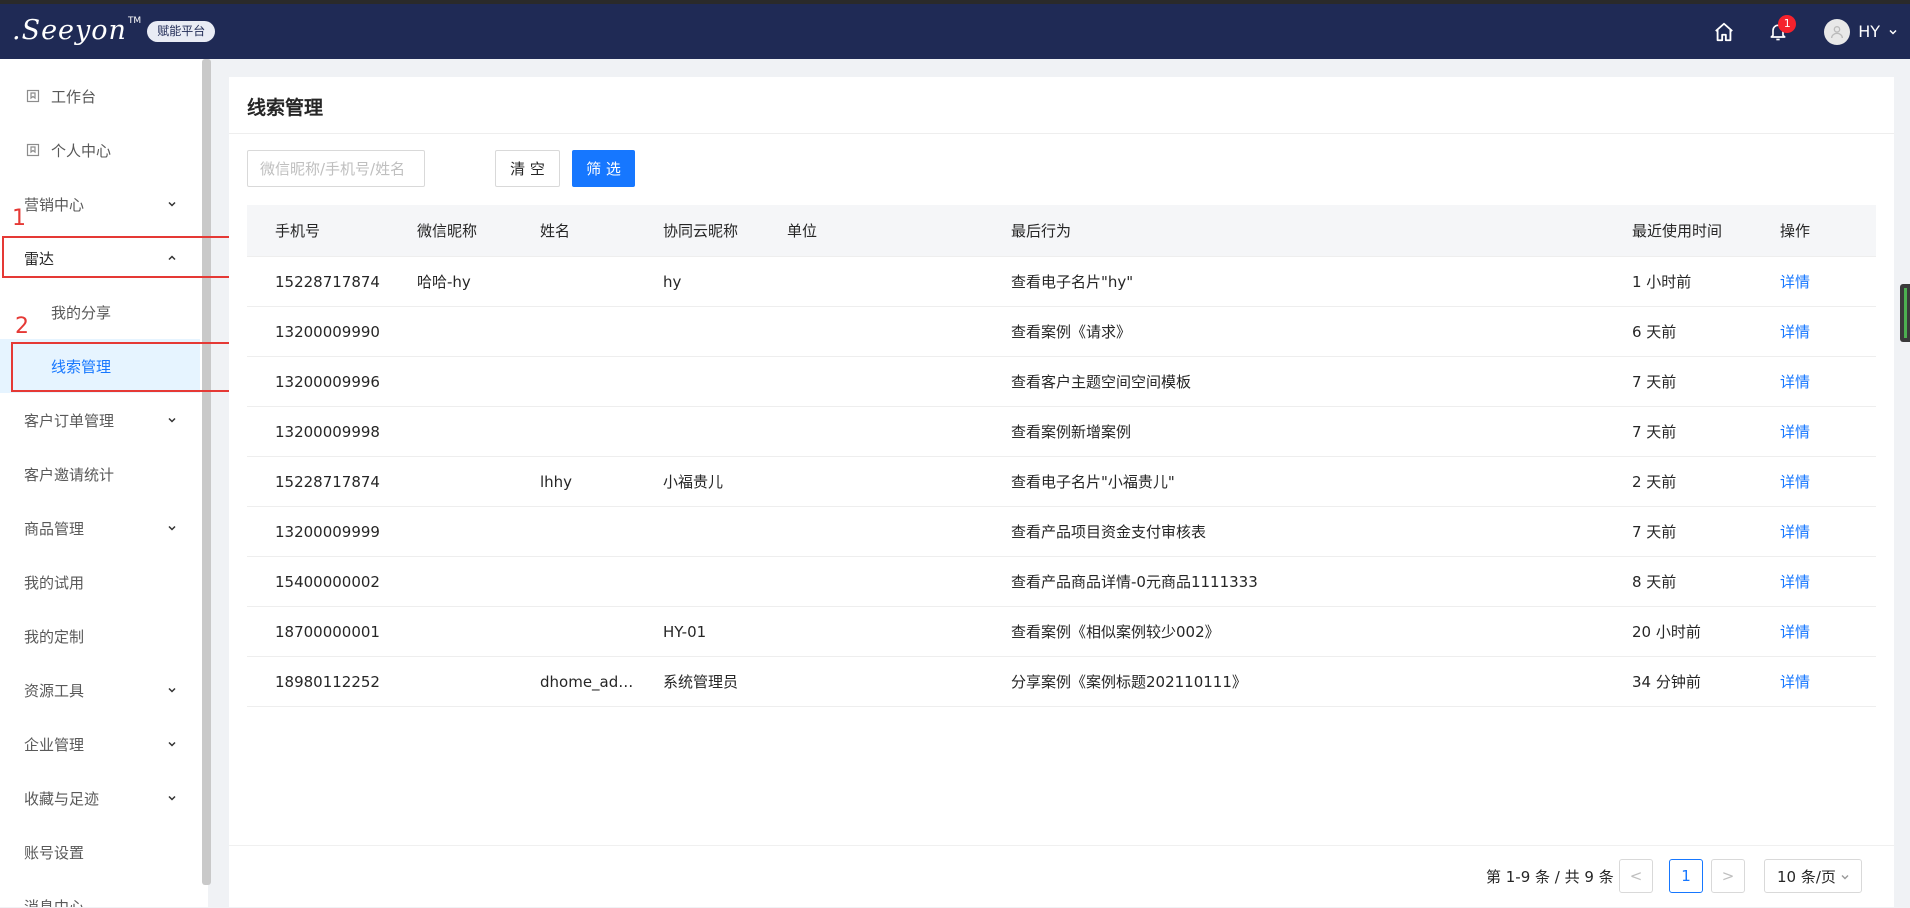 The height and width of the screenshot is (908, 1910). Describe the element at coordinates (134, 21) in the screenshot. I see `logo-trademark: TM` at that location.